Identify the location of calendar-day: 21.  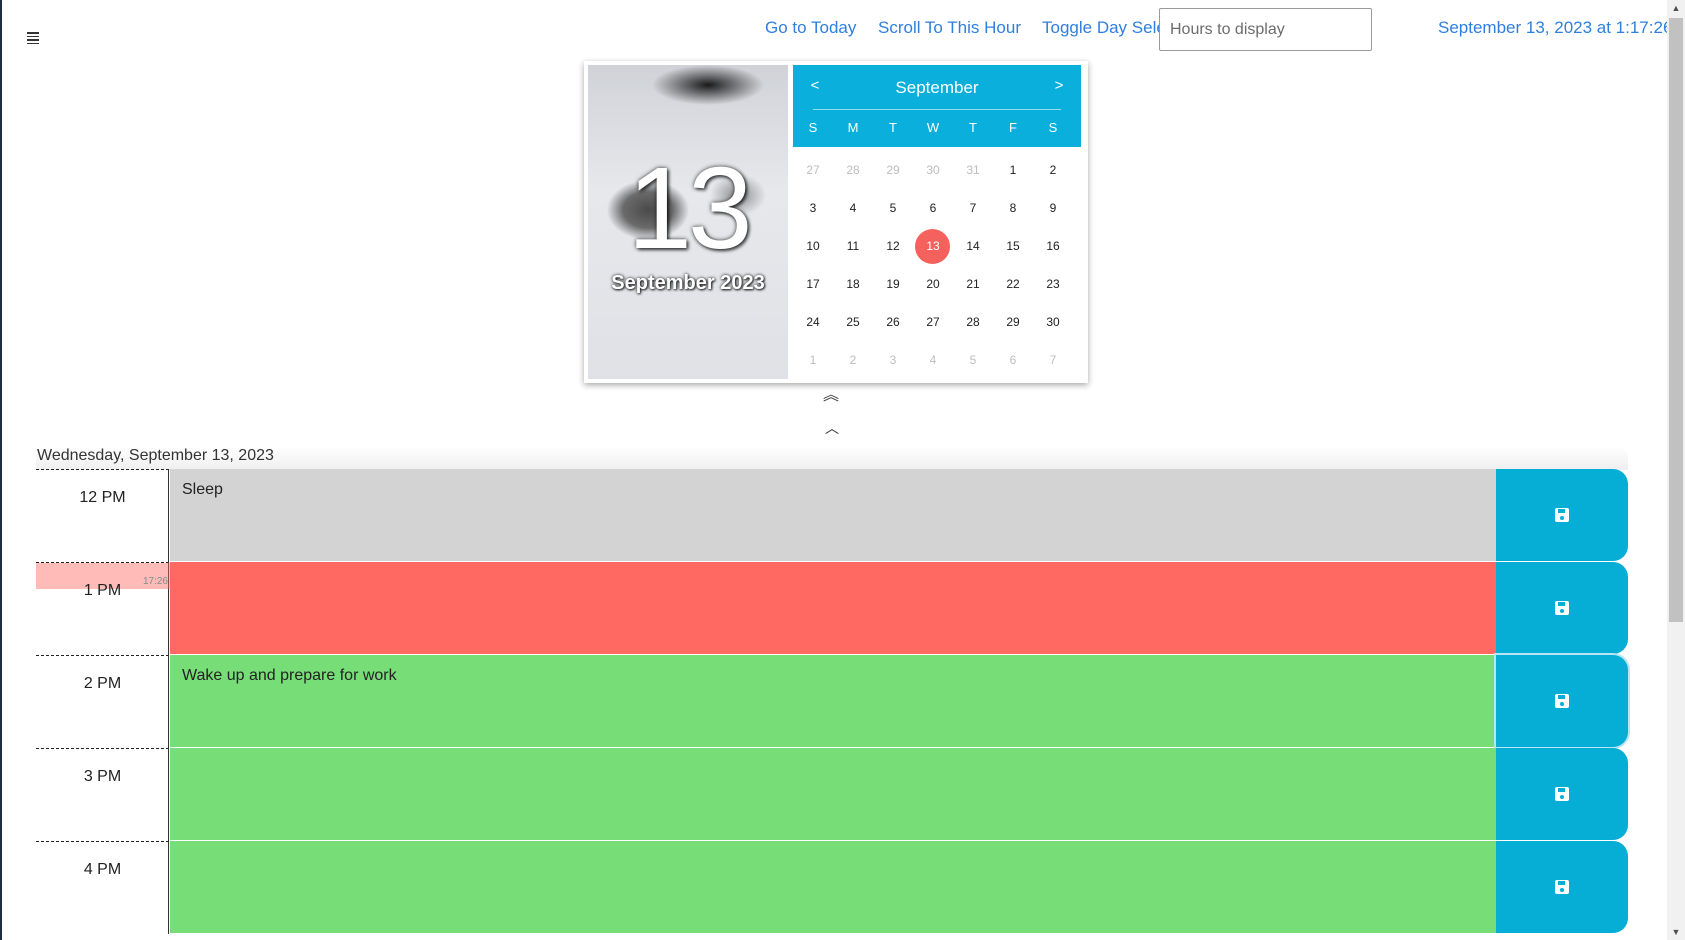
(973, 284).